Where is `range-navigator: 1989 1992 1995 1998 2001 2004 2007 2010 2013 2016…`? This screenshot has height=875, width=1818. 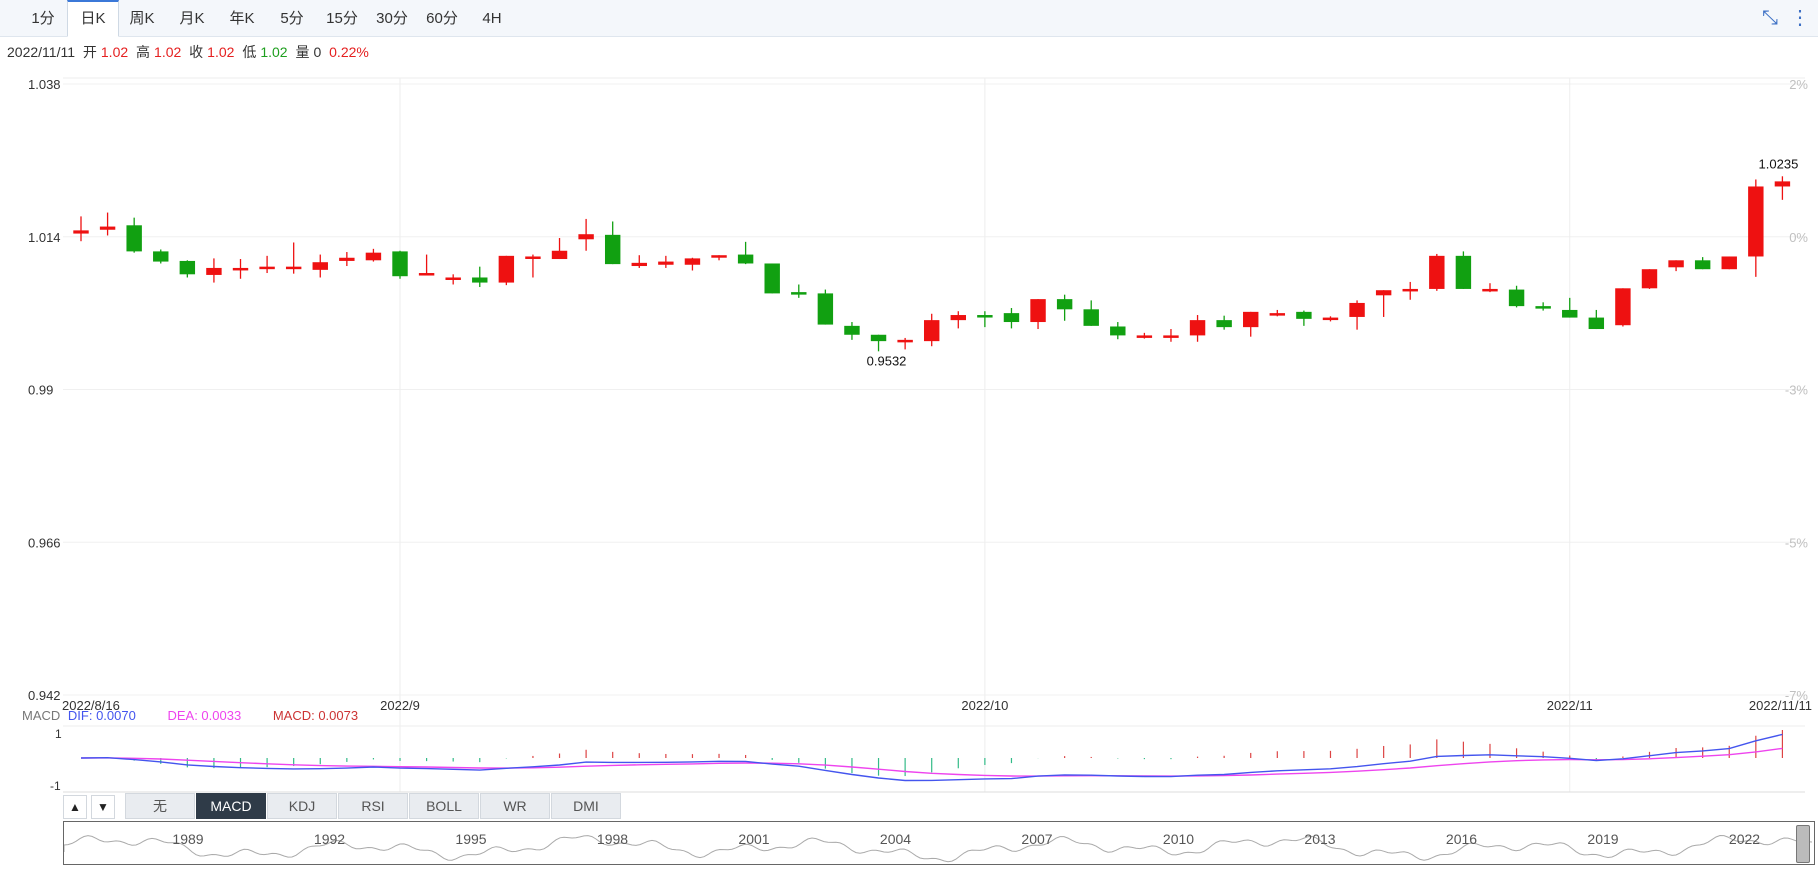 range-navigator: 1989 1992 1995 1998 2001 2004 2007 2010 2013 2016… is located at coordinates (939, 843).